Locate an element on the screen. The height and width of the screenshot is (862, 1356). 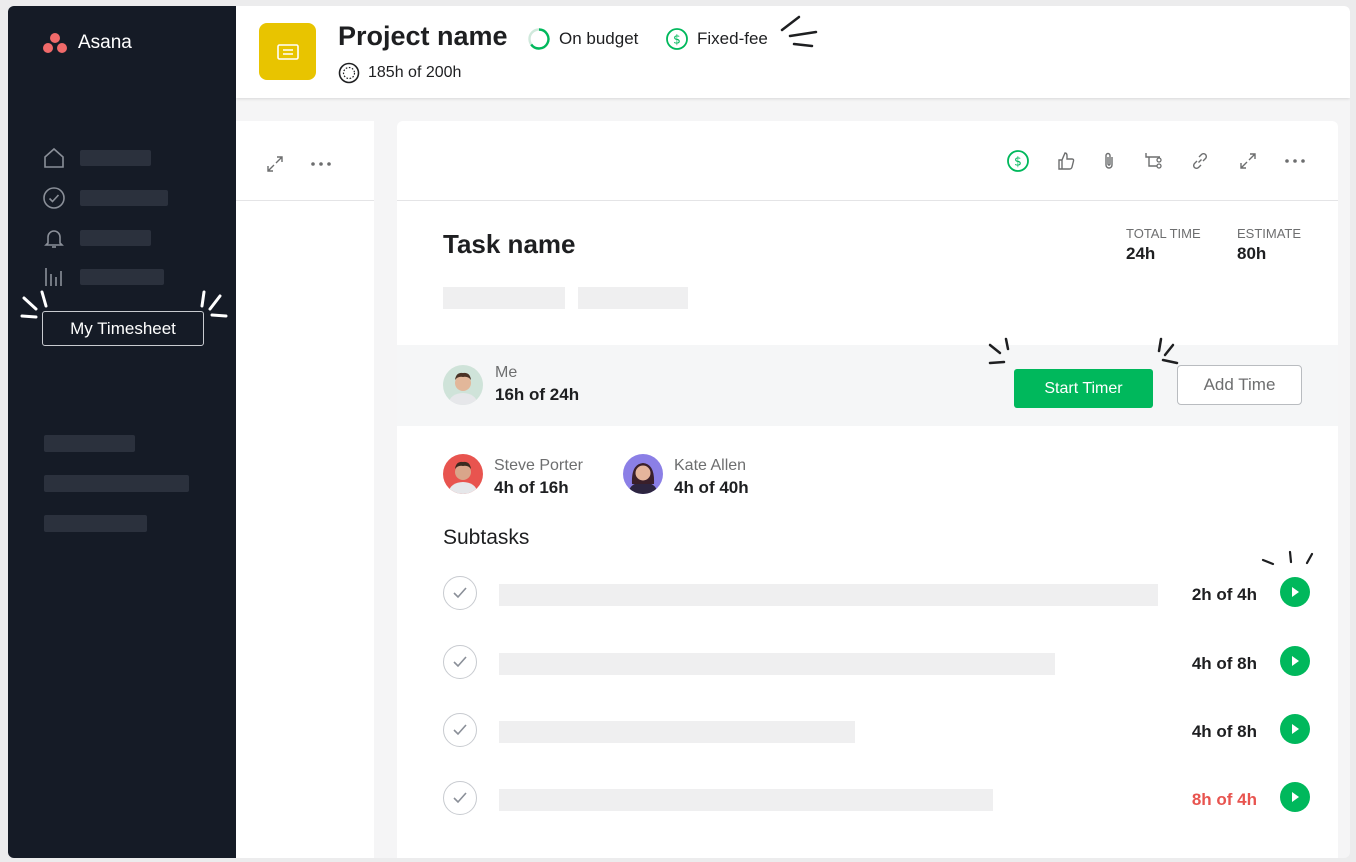
divider is located at coordinates (305, 200).